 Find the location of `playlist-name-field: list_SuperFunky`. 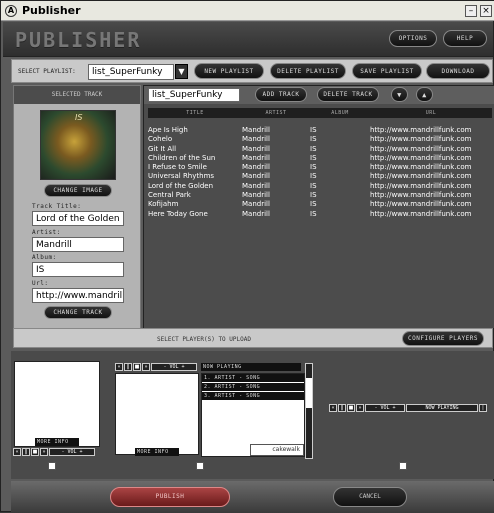

playlist-name-field: list_SuperFunky is located at coordinates (194, 95).